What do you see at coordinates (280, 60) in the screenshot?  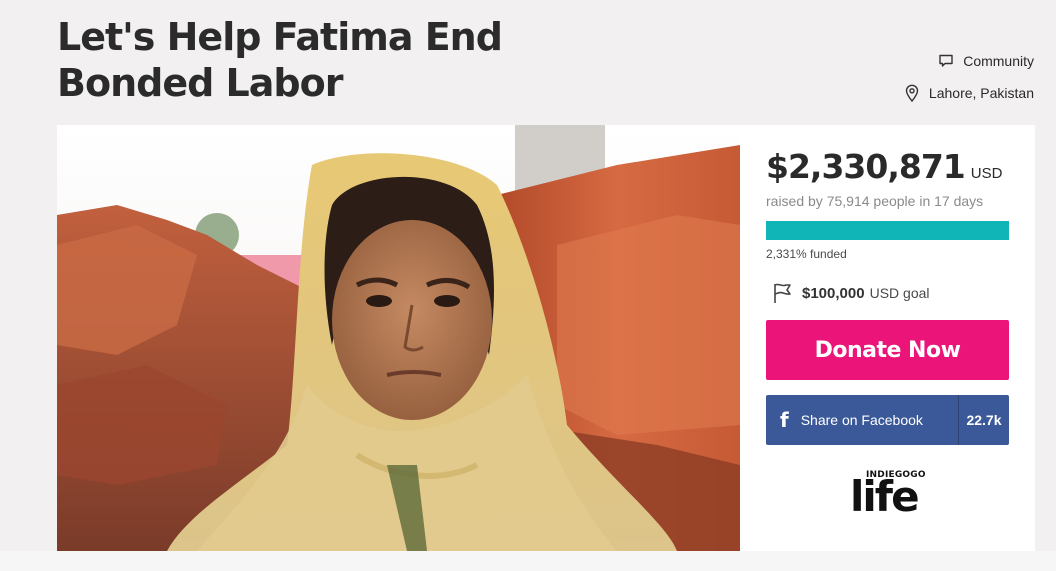 I see `page-title: Let's Help Fatima End Bonded Labor` at bounding box center [280, 60].